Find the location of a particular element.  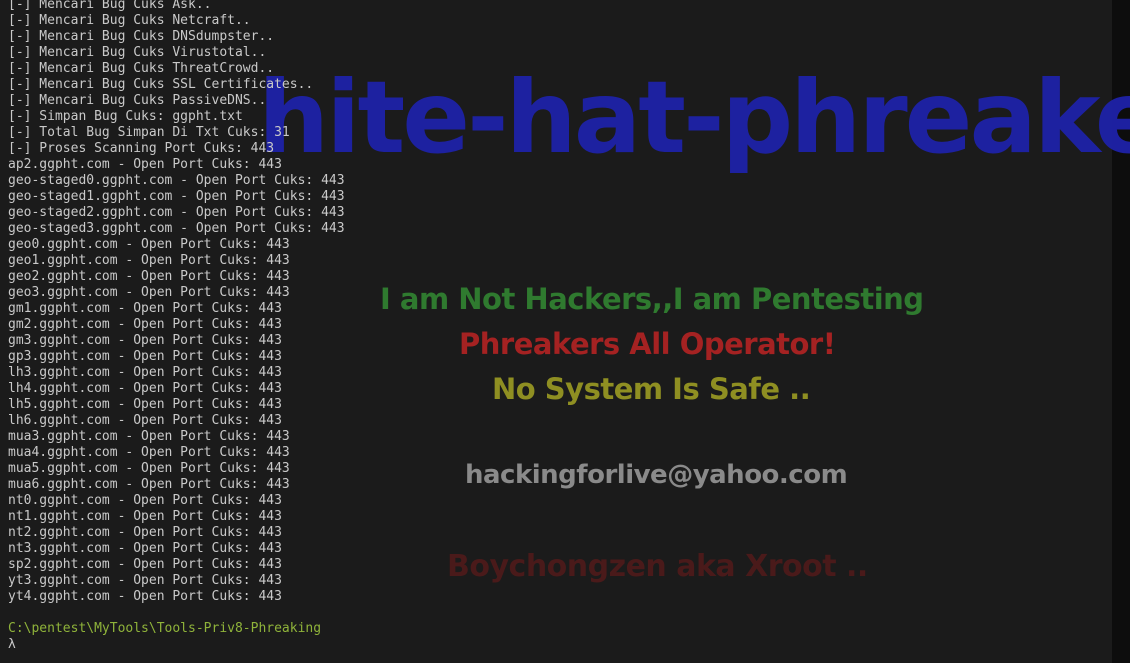

terminal-line: geo0.ggpht.com - Open Port Cuks: 443 is located at coordinates (149, 244).